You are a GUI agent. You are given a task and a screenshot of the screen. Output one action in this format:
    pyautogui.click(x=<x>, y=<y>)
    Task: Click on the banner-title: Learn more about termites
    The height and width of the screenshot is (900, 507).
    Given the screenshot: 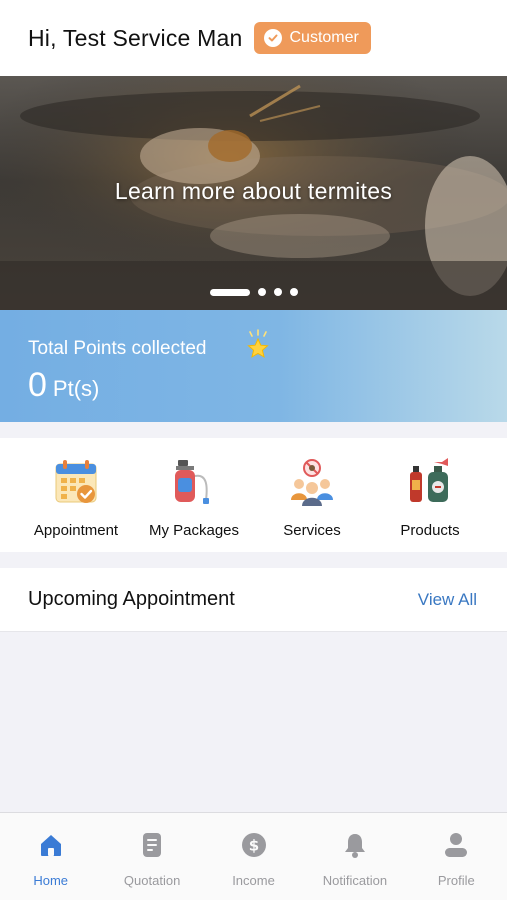 What is the action you would take?
    pyautogui.click(x=253, y=191)
    